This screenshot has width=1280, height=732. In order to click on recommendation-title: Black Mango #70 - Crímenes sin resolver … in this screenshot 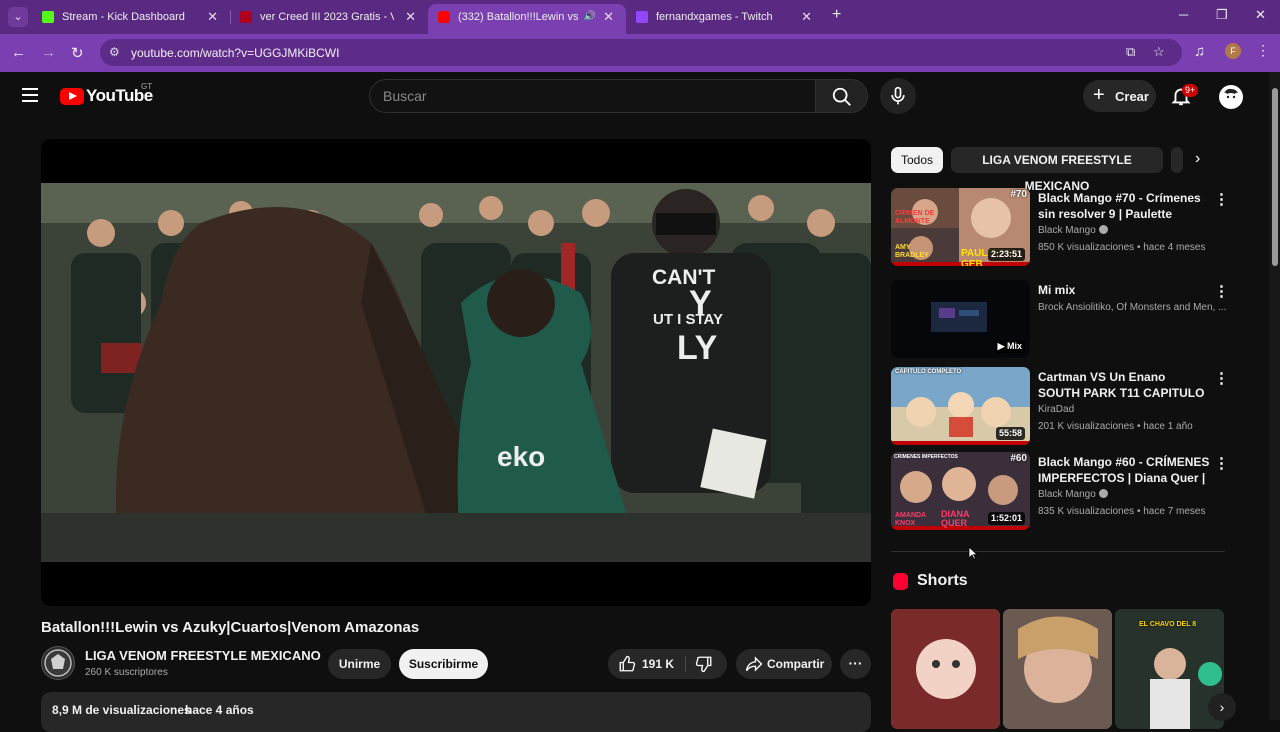, I will do `click(1124, 206)`.